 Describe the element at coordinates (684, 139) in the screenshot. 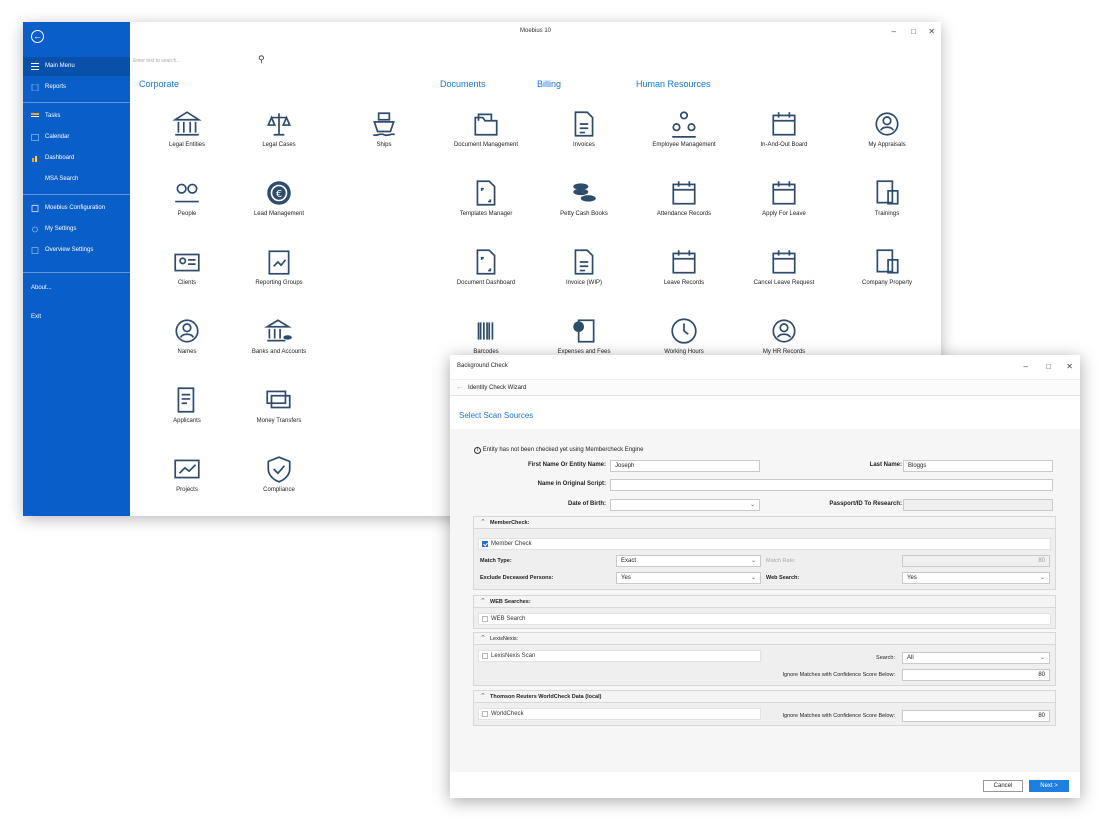

I see `tile-employee-management: Employee Management` at that location.